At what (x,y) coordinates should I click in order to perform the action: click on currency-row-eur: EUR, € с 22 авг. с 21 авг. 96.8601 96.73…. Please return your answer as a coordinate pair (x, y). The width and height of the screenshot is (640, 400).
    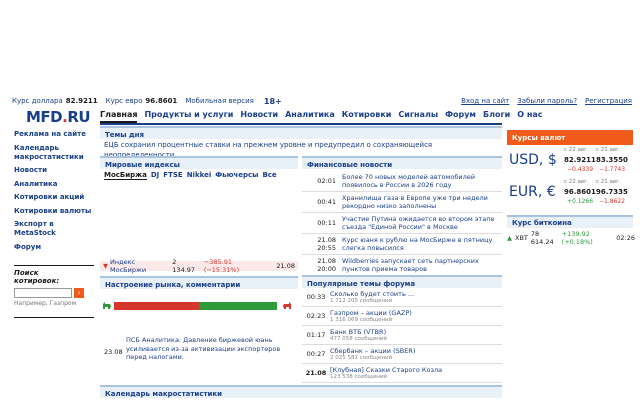
    Looking at the image, I should click on (570, 193).